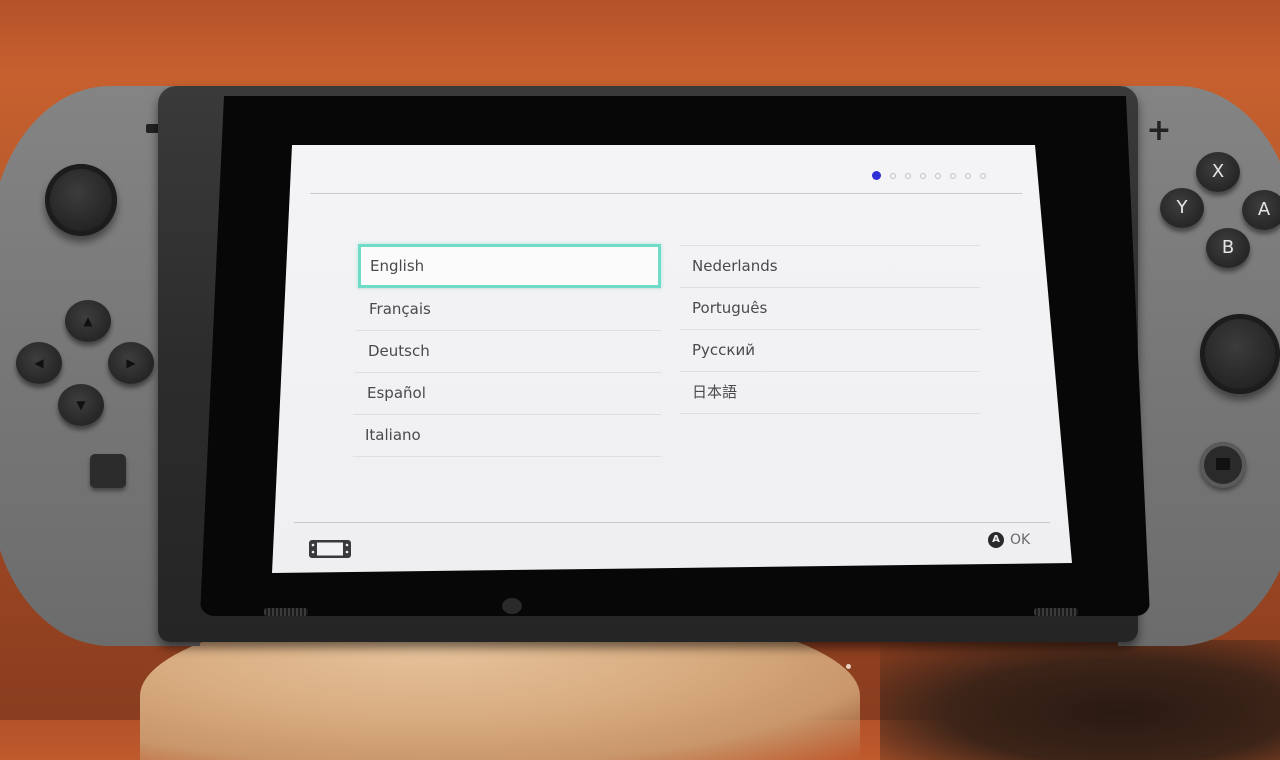  Describe the element at coordinates (1080, 700) in the screenshot. I see `table-shadow` at that location.